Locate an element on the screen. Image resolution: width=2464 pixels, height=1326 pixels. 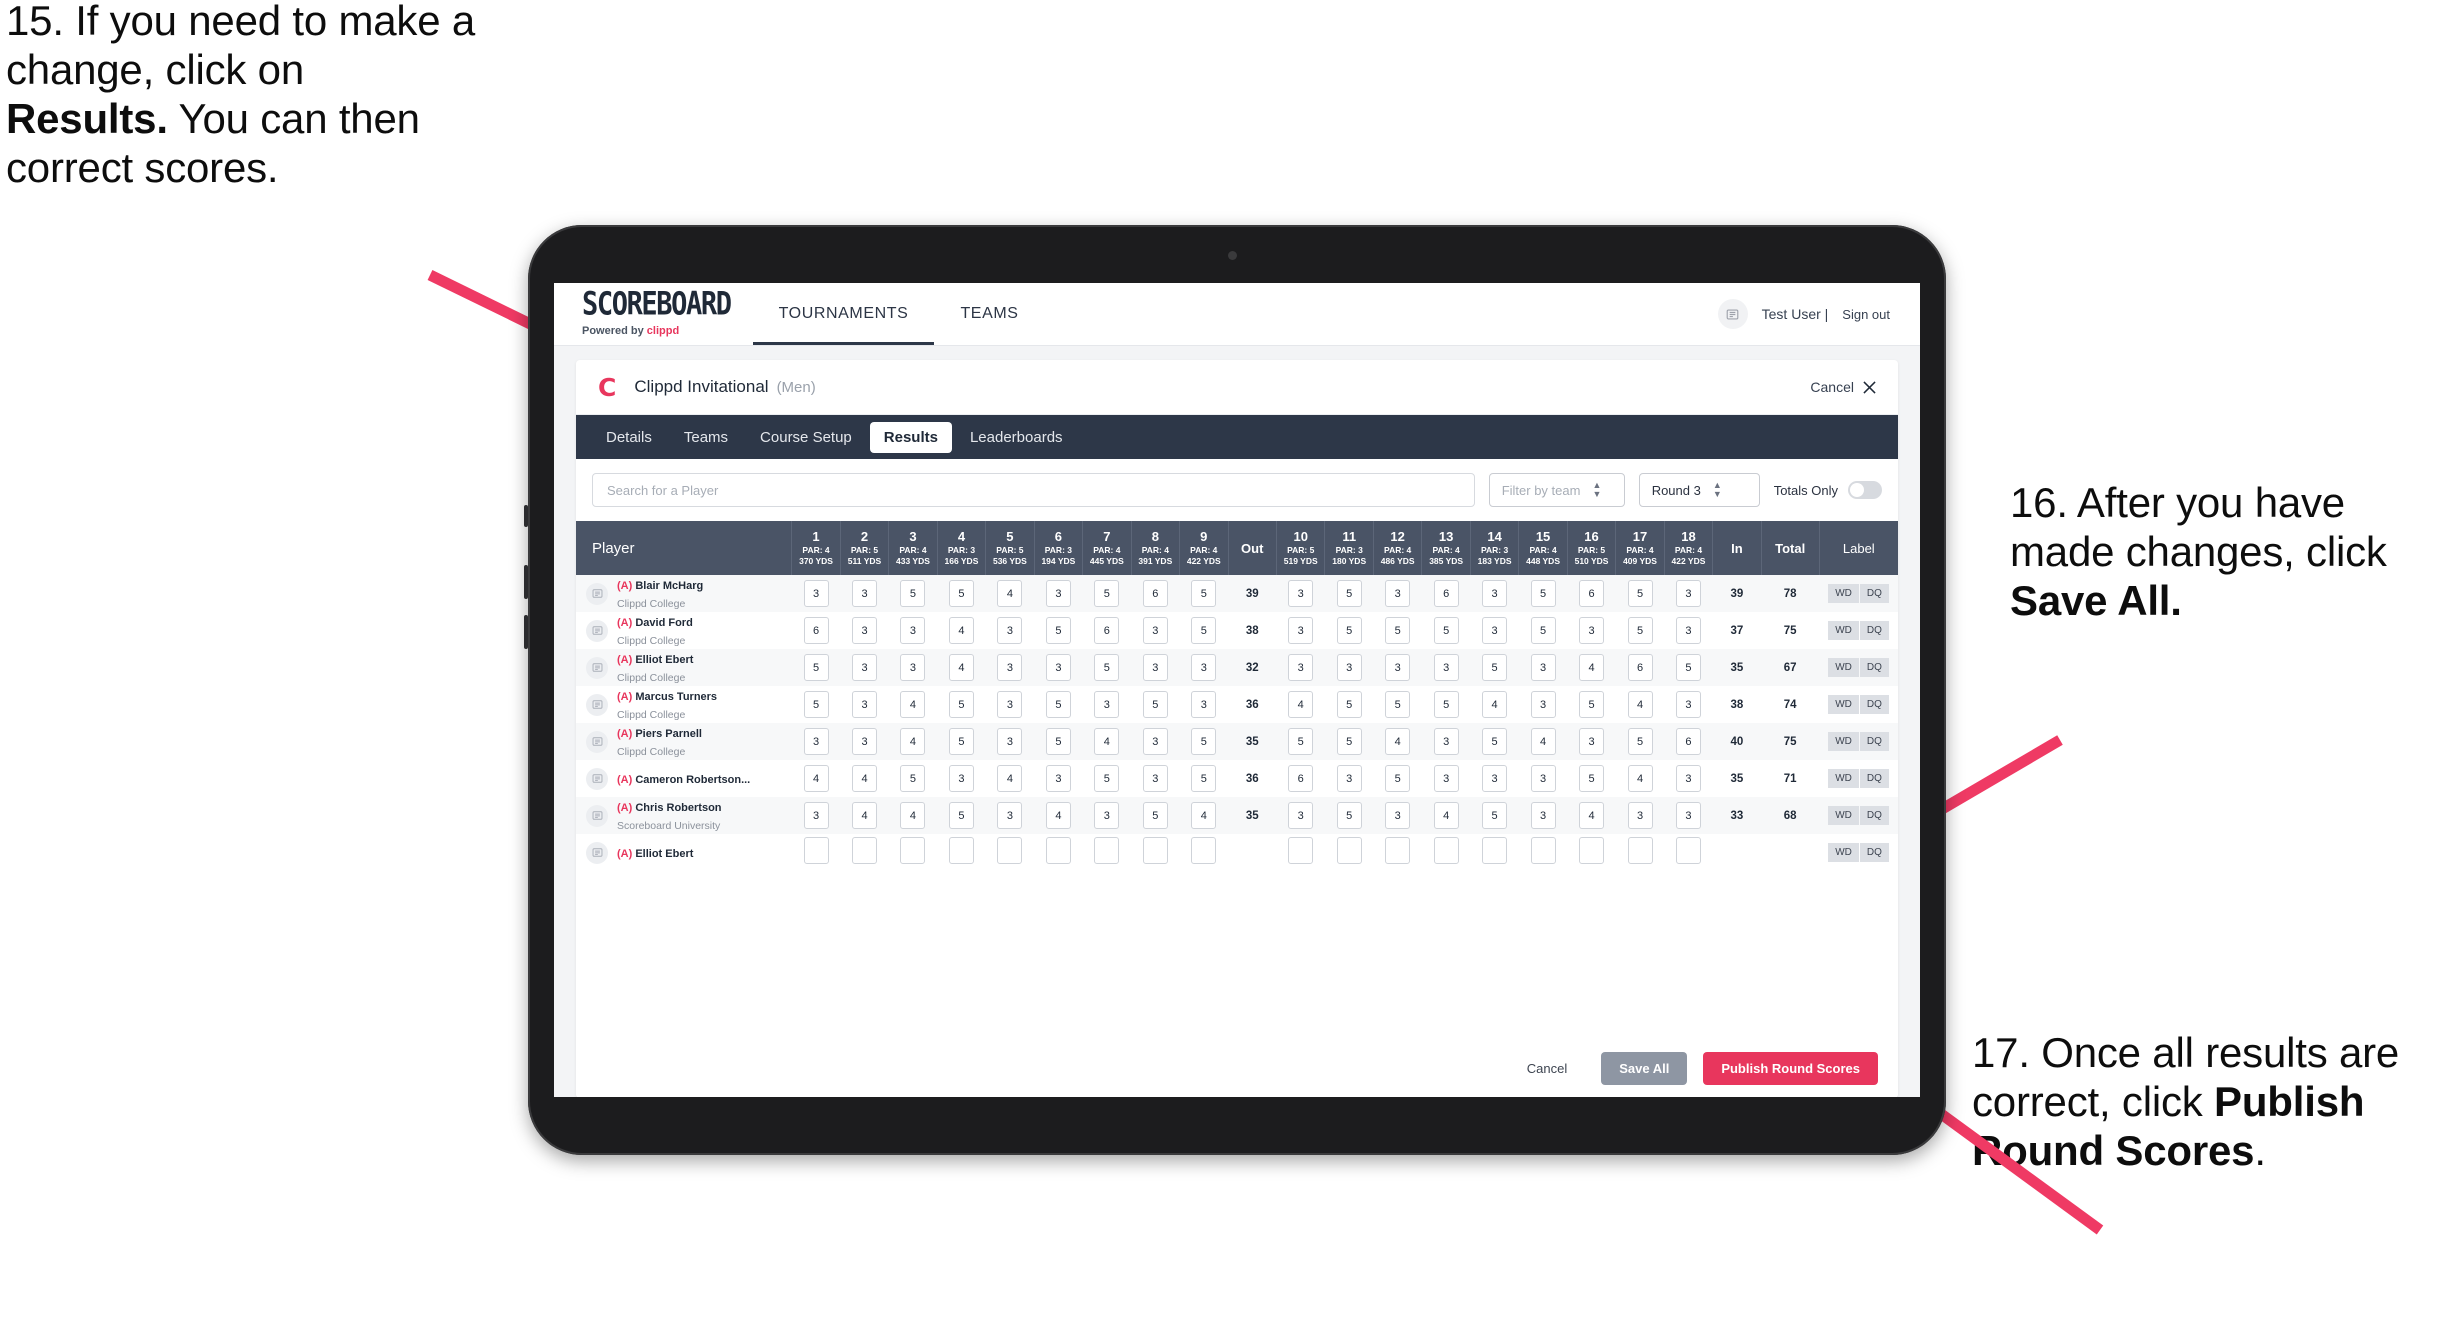
totals-only-toggle is located at coordinates (1865, 490).